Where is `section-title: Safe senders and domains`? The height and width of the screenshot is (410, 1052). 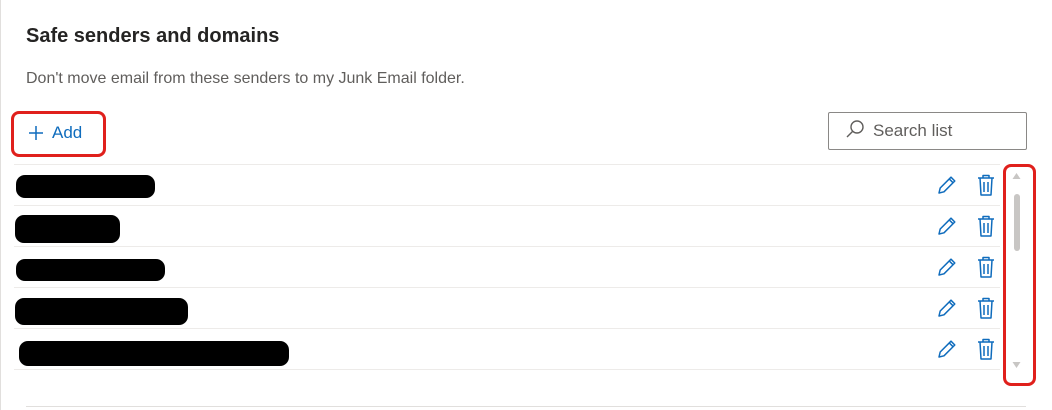
section-title: Safe senders and domains is located at coordinates (153, 36).